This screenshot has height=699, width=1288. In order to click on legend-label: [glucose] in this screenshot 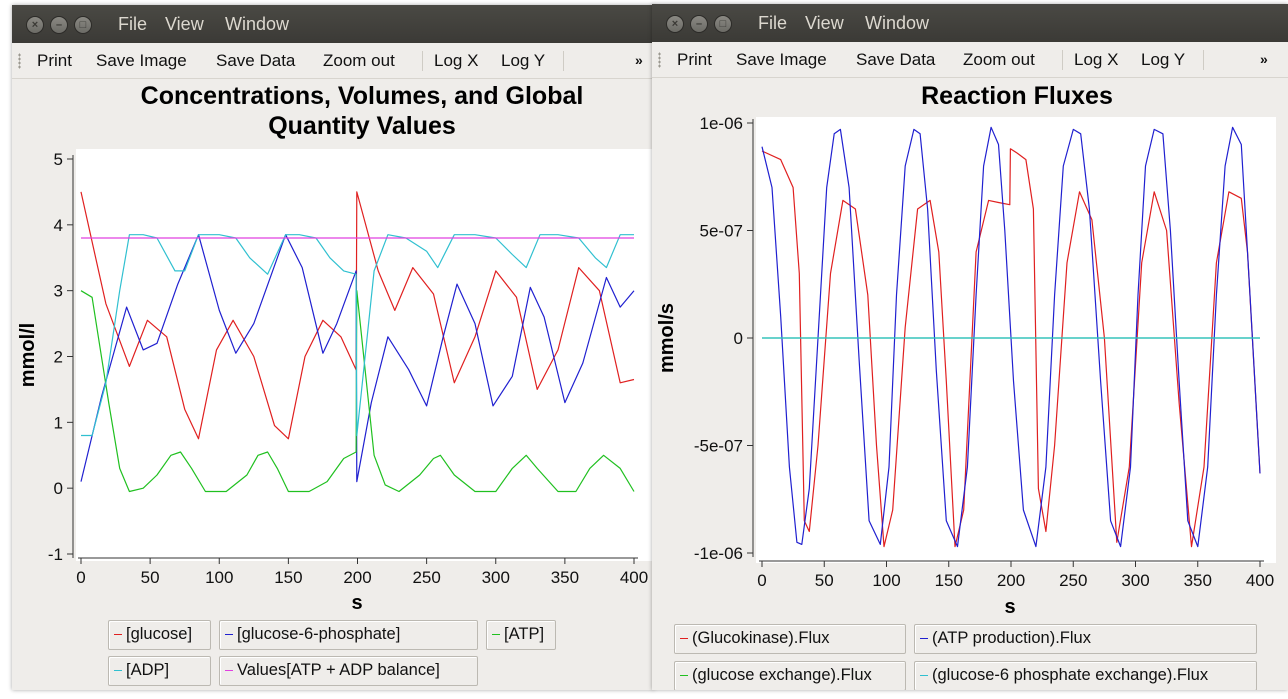, I will do `click(159, 634)`.